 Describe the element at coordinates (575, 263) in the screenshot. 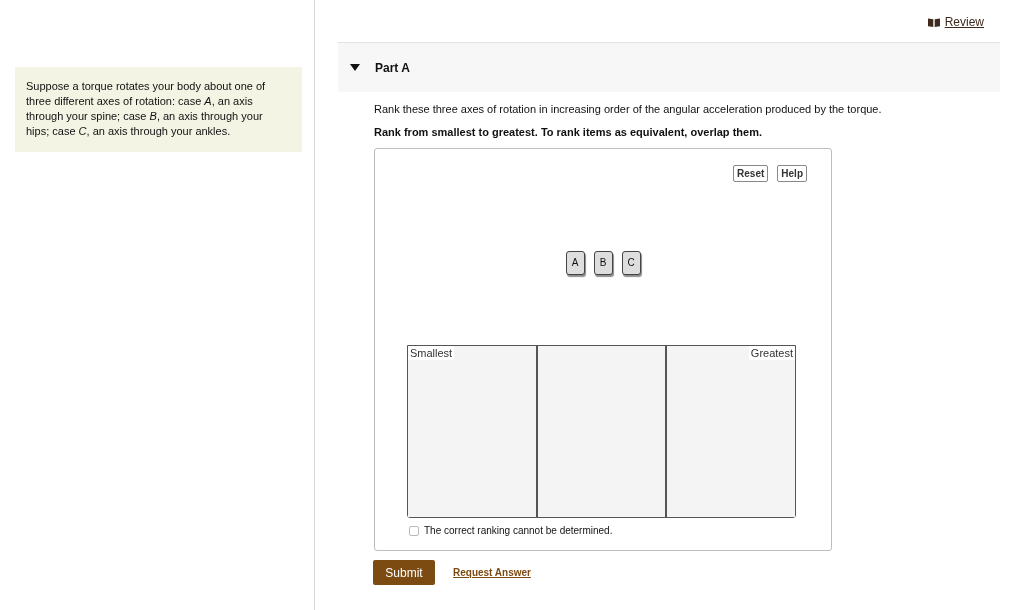

I see `ranking-tile: A` at that location.